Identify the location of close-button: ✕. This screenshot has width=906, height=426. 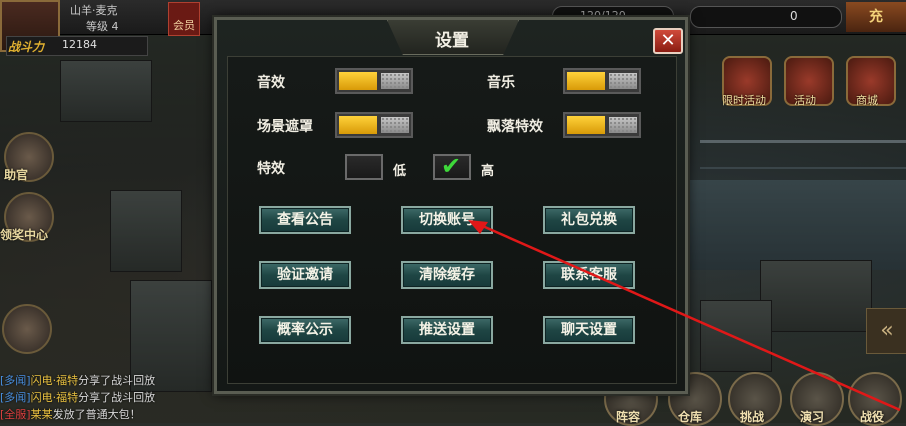
(668, 41).